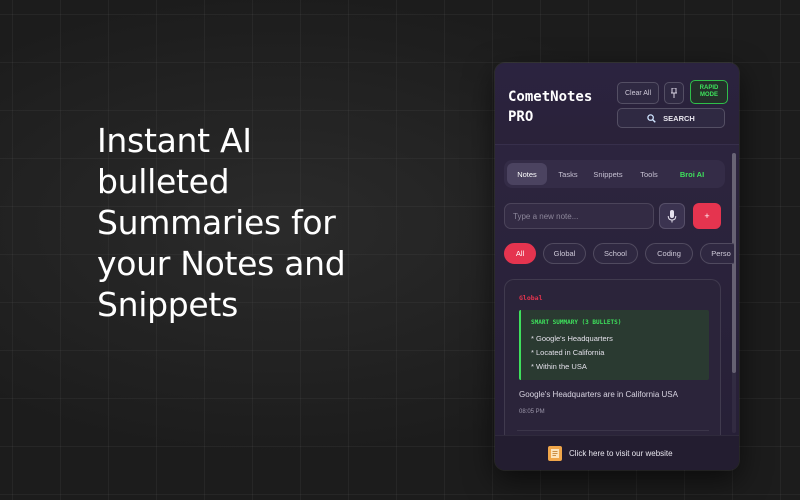 The height and width of the screenshot is (500, 800). I want to click on microphone-button, so click(672, 216).